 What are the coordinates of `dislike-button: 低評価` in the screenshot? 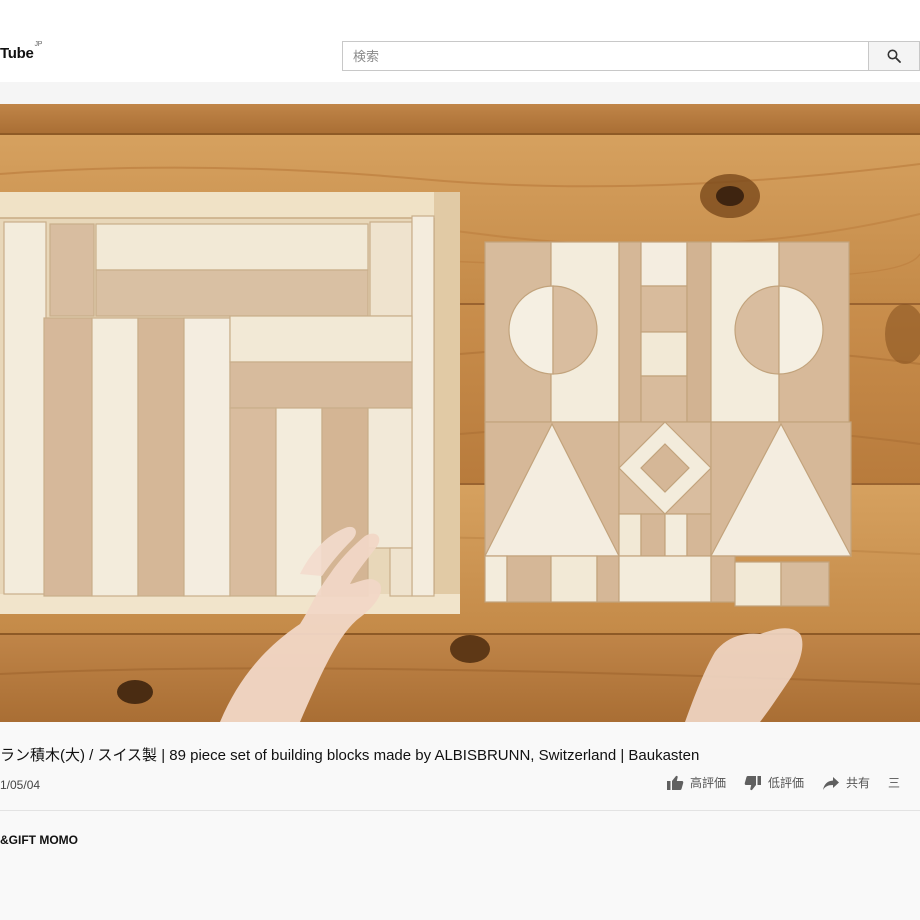 It's located at (774, 782).